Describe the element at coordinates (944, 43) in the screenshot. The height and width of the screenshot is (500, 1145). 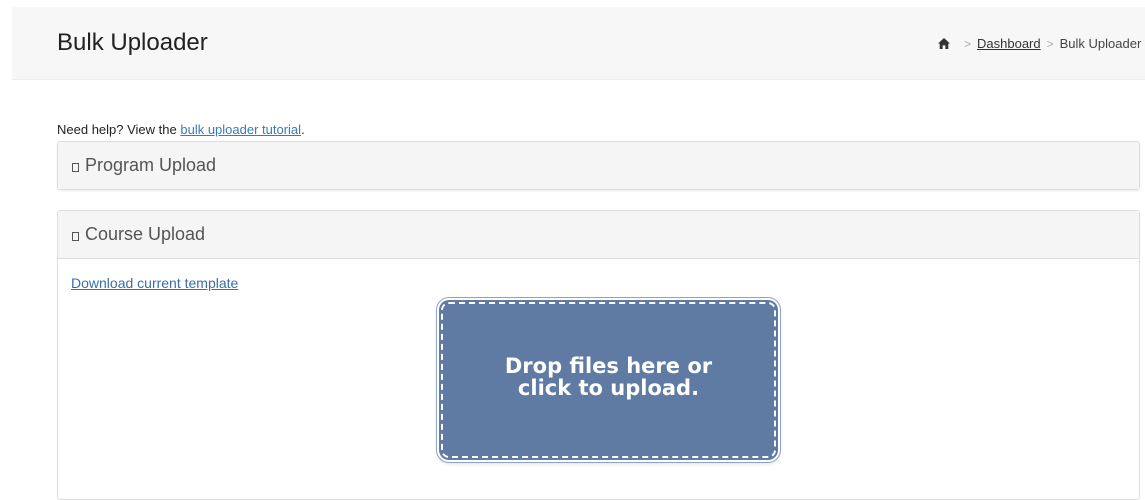
I see `home-icon` at that location.